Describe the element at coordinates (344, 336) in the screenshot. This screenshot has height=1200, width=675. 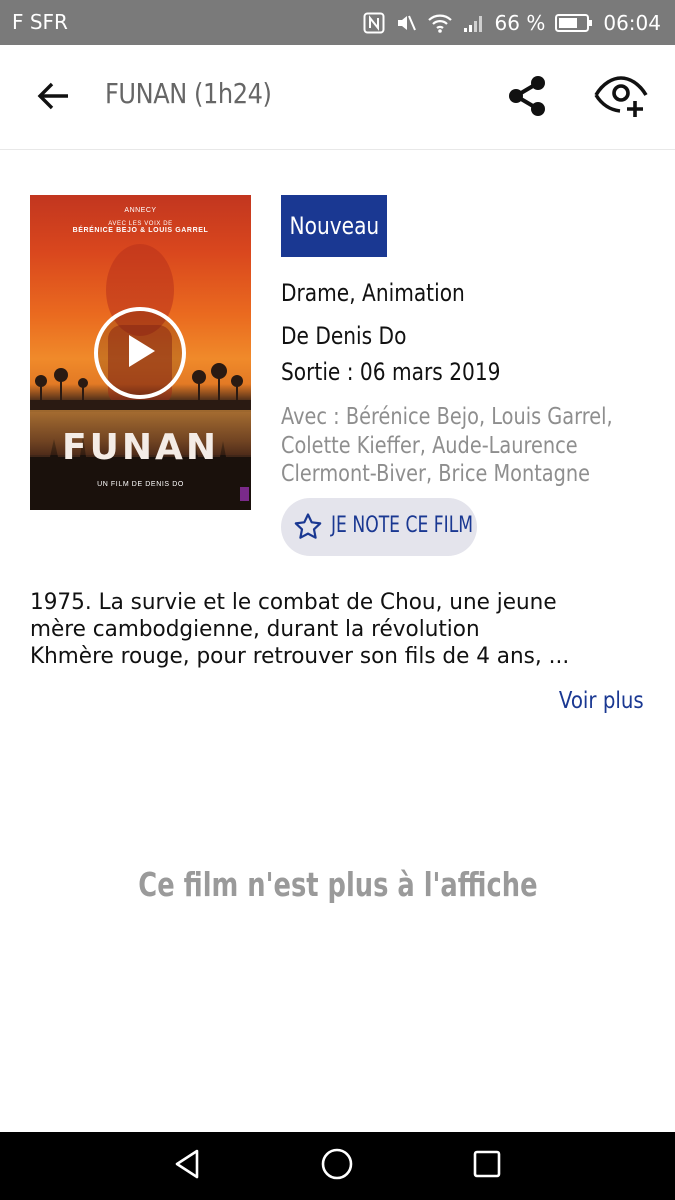
I see `director-label: De Denis Do` at that location.